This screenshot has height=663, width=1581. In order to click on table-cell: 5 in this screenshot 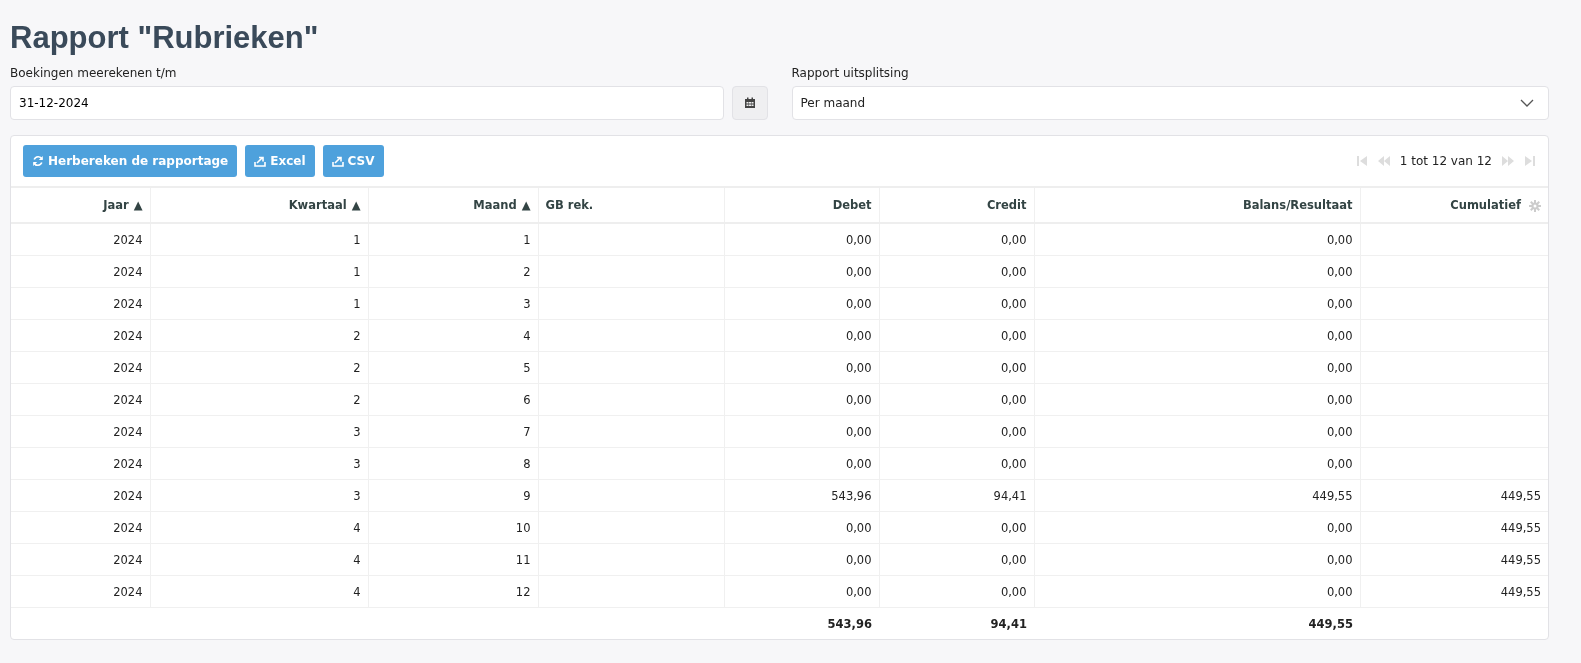, I will do `click(527, 367)`.